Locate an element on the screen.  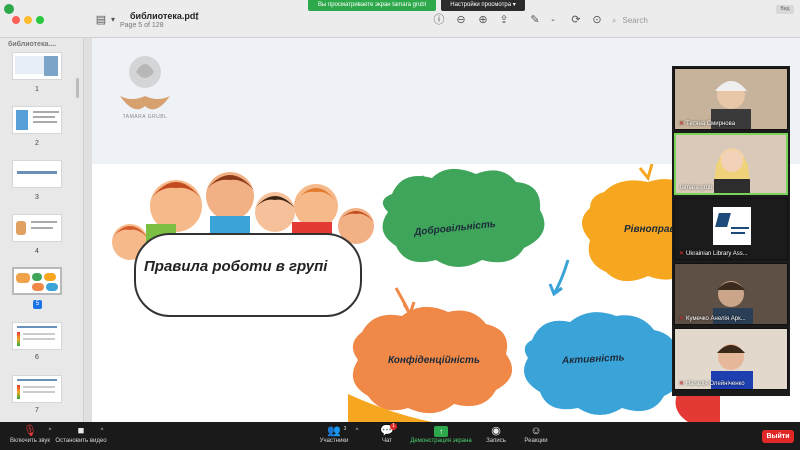
view-settings-label: Настройки просмотра is located at coordinates (481, 5).